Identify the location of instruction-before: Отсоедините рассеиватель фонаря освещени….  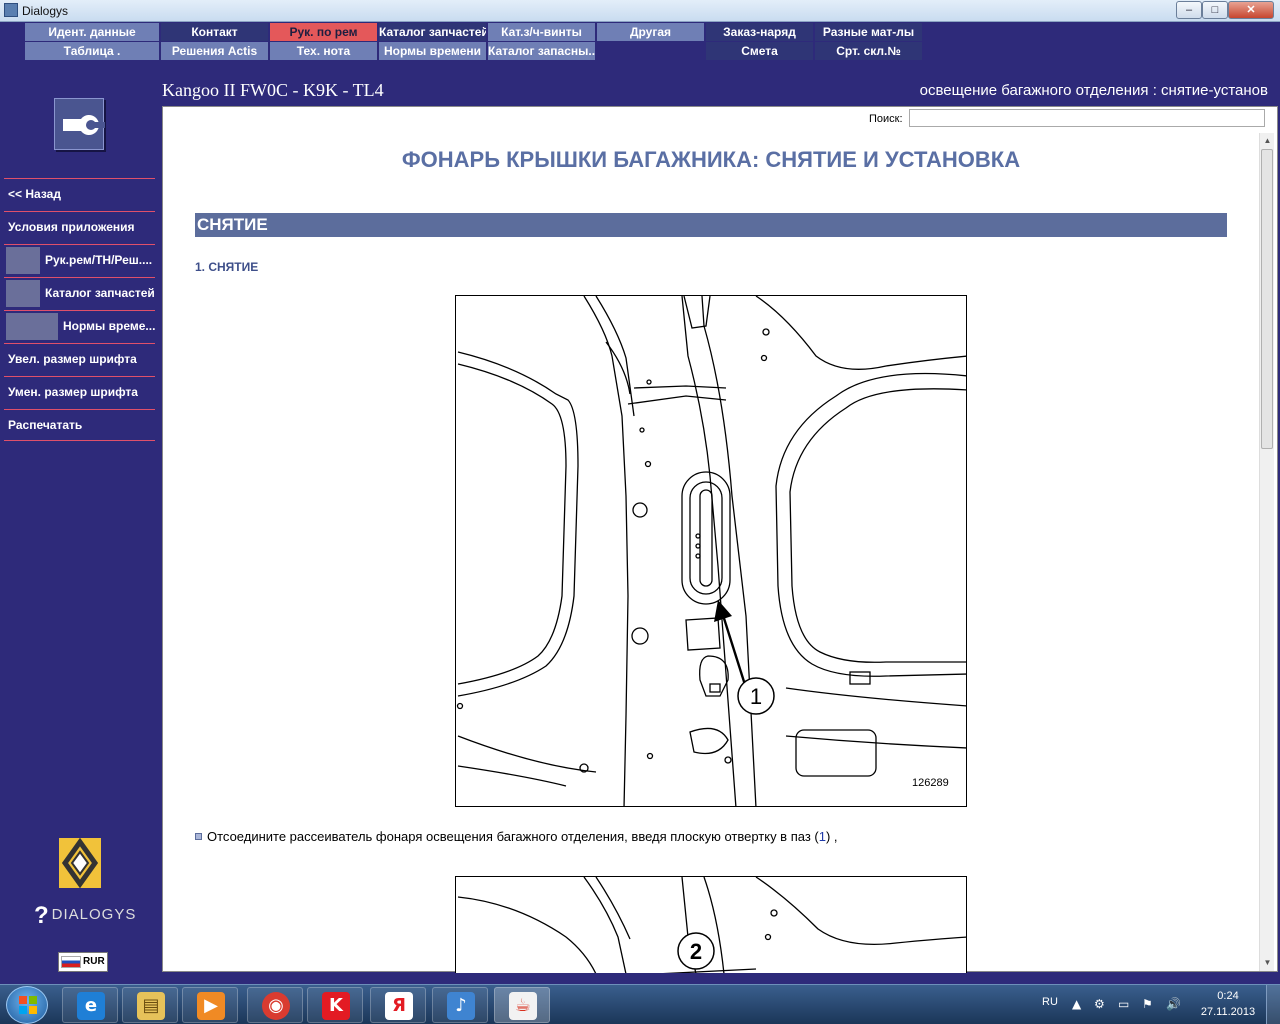
(513, 836).